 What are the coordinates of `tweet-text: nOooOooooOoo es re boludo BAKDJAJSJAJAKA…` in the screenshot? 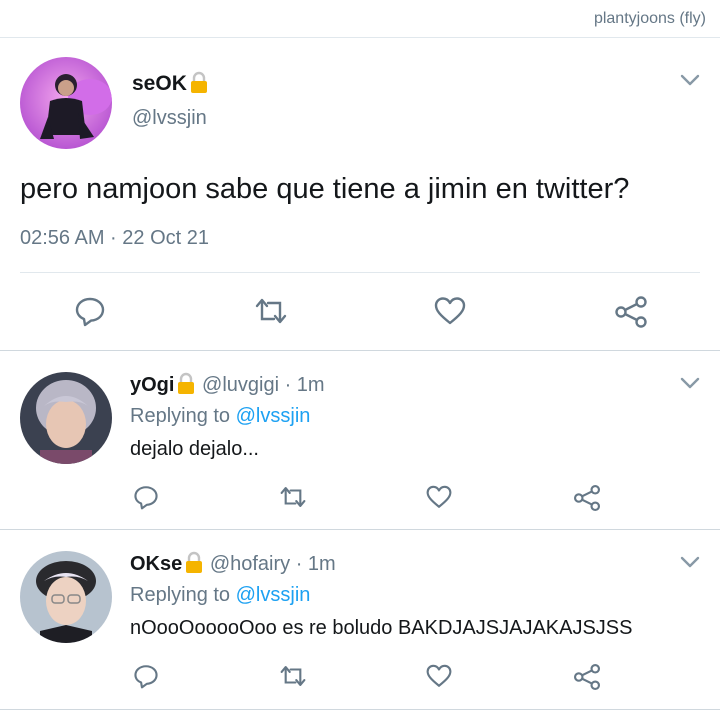 It's located at (381, 628).